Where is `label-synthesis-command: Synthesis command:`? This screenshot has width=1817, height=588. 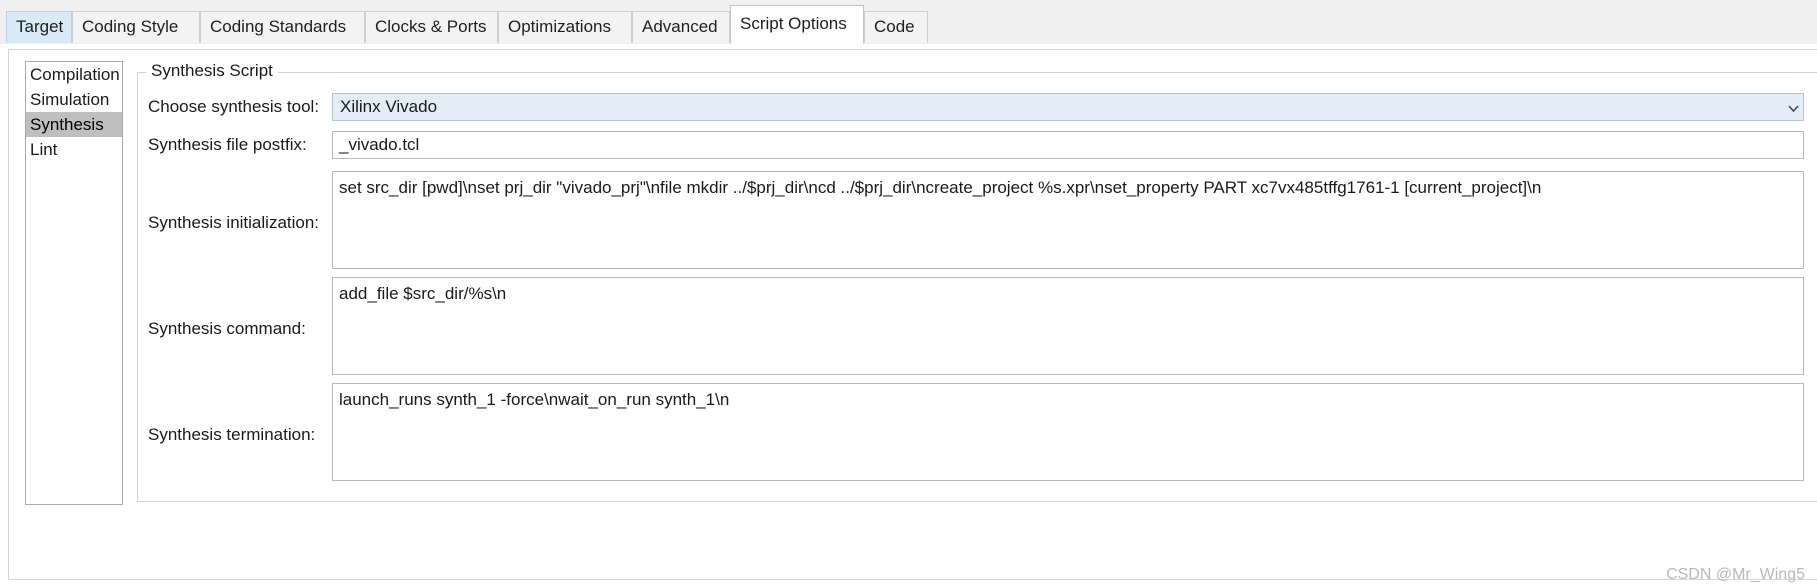
label-synthesis-command: Synthesis command: is located at coordinates (227, 328).